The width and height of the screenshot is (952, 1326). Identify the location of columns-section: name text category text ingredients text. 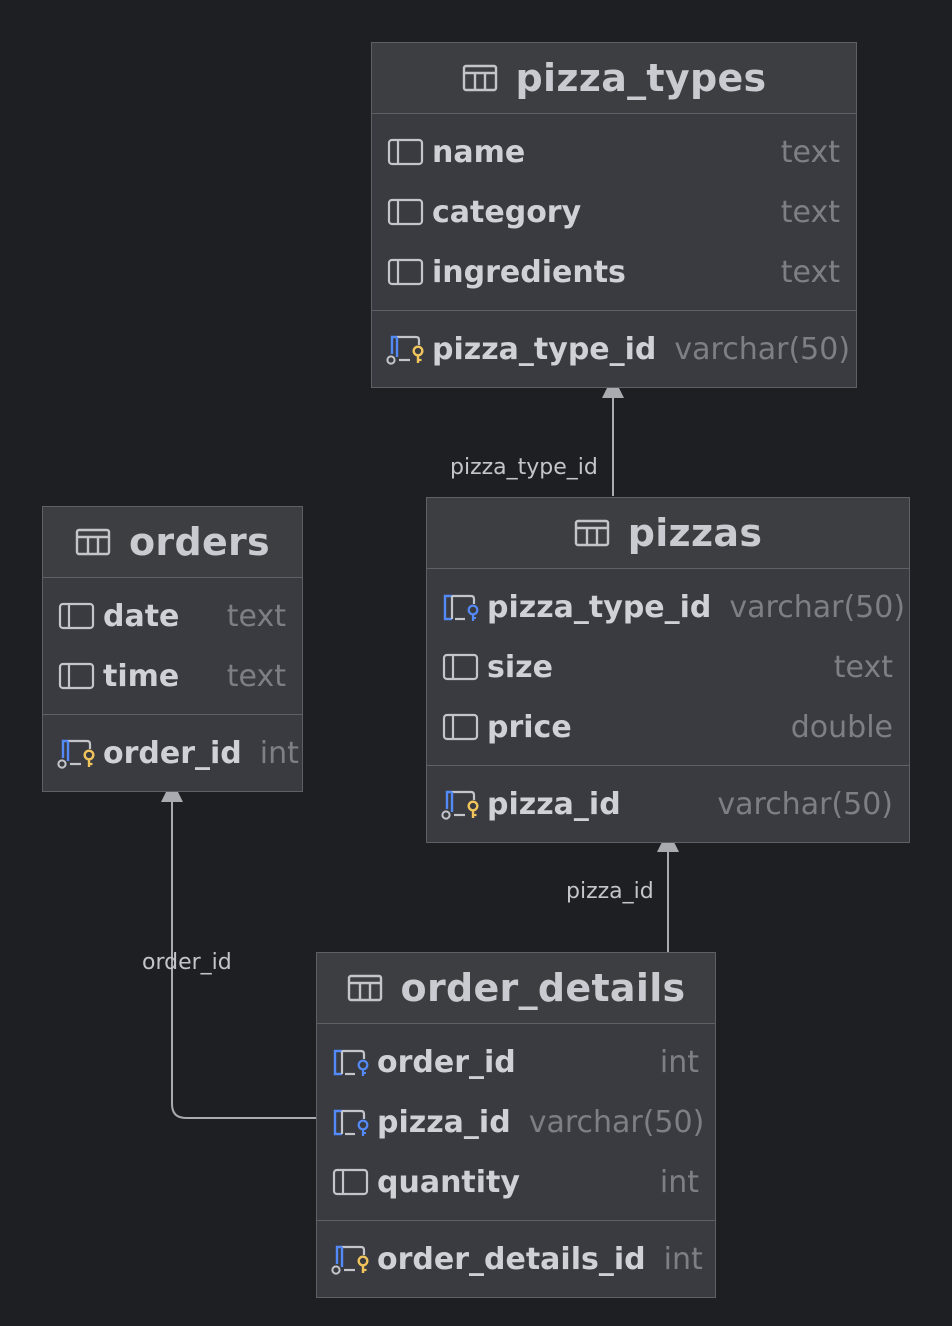
(614, 212).